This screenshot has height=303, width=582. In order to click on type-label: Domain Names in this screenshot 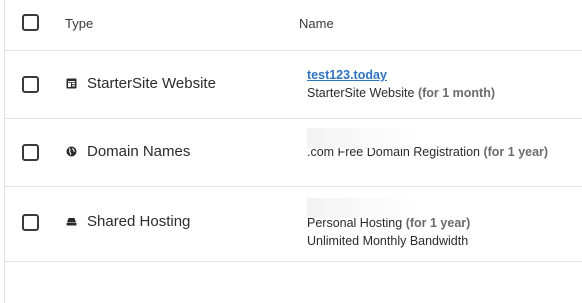, I will do `click(139, 151)`.